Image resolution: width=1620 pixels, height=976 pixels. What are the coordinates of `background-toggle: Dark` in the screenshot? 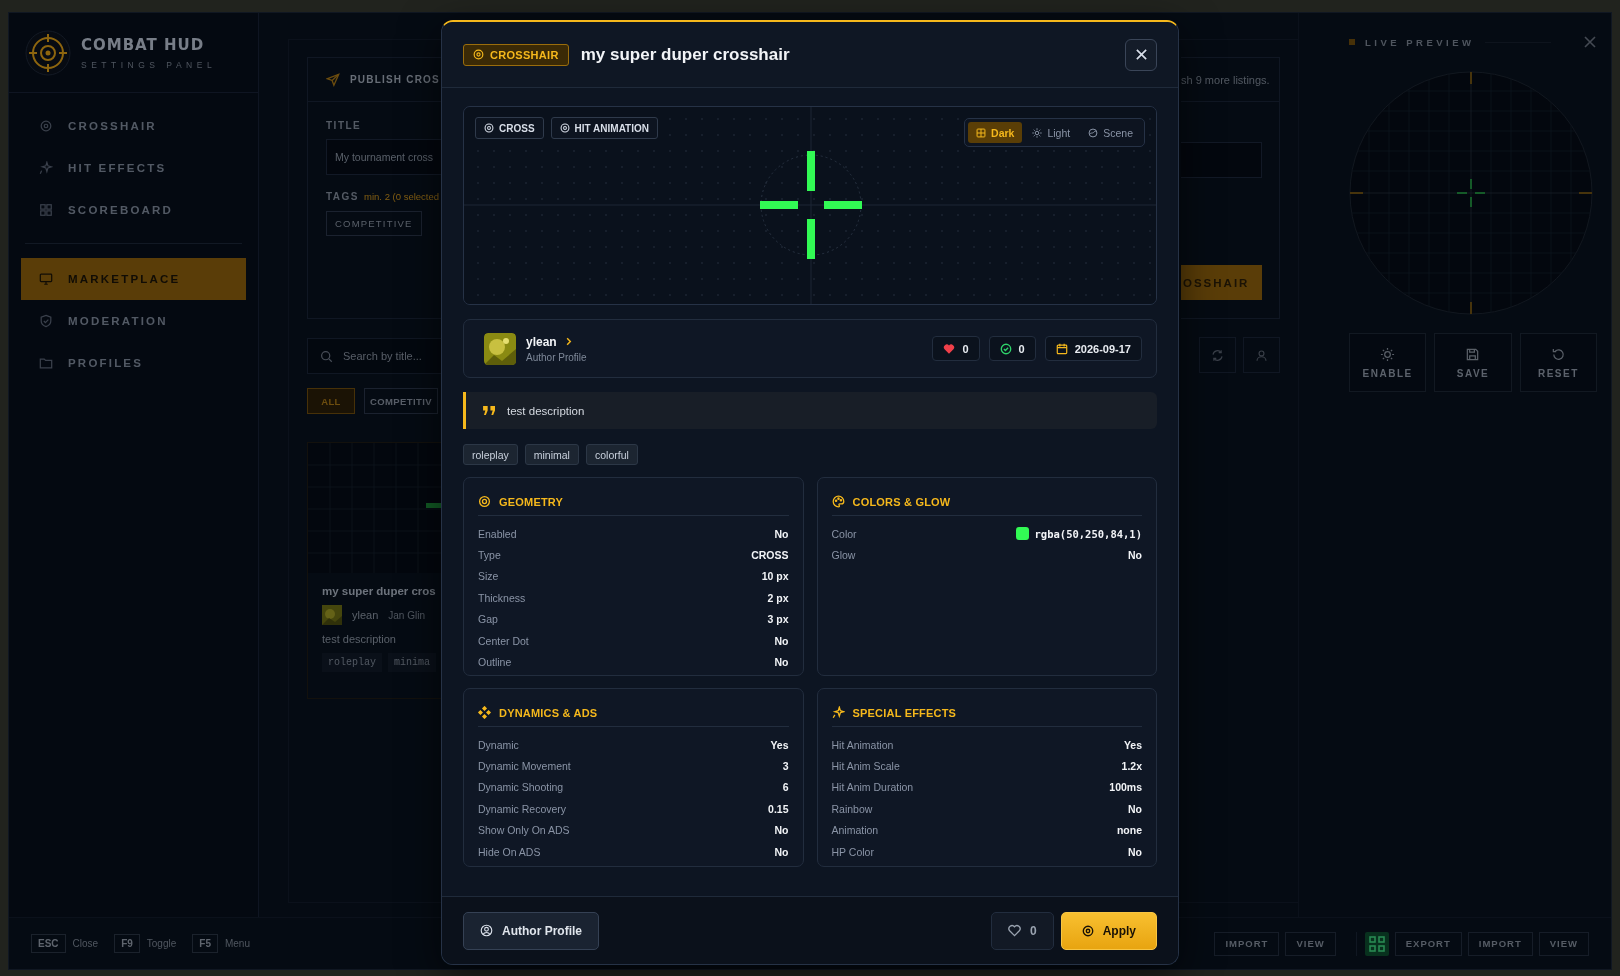 It's located at (995, 132).